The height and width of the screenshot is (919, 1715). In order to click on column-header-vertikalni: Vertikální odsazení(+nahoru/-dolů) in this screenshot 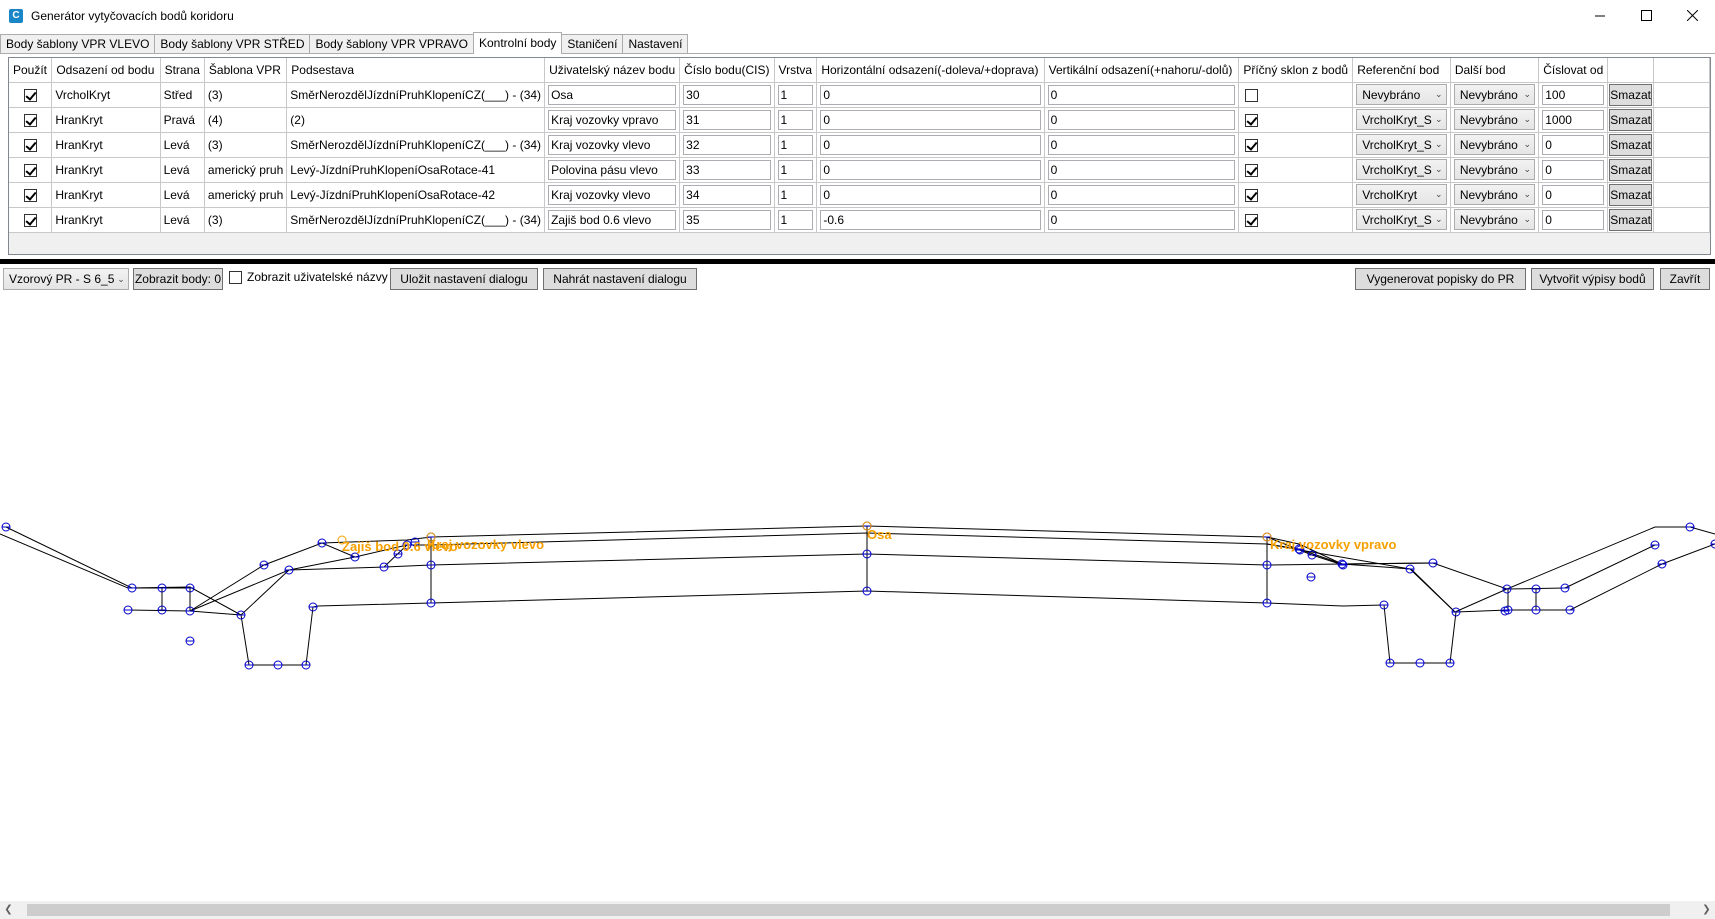, I will do `click(1142, 70)`.